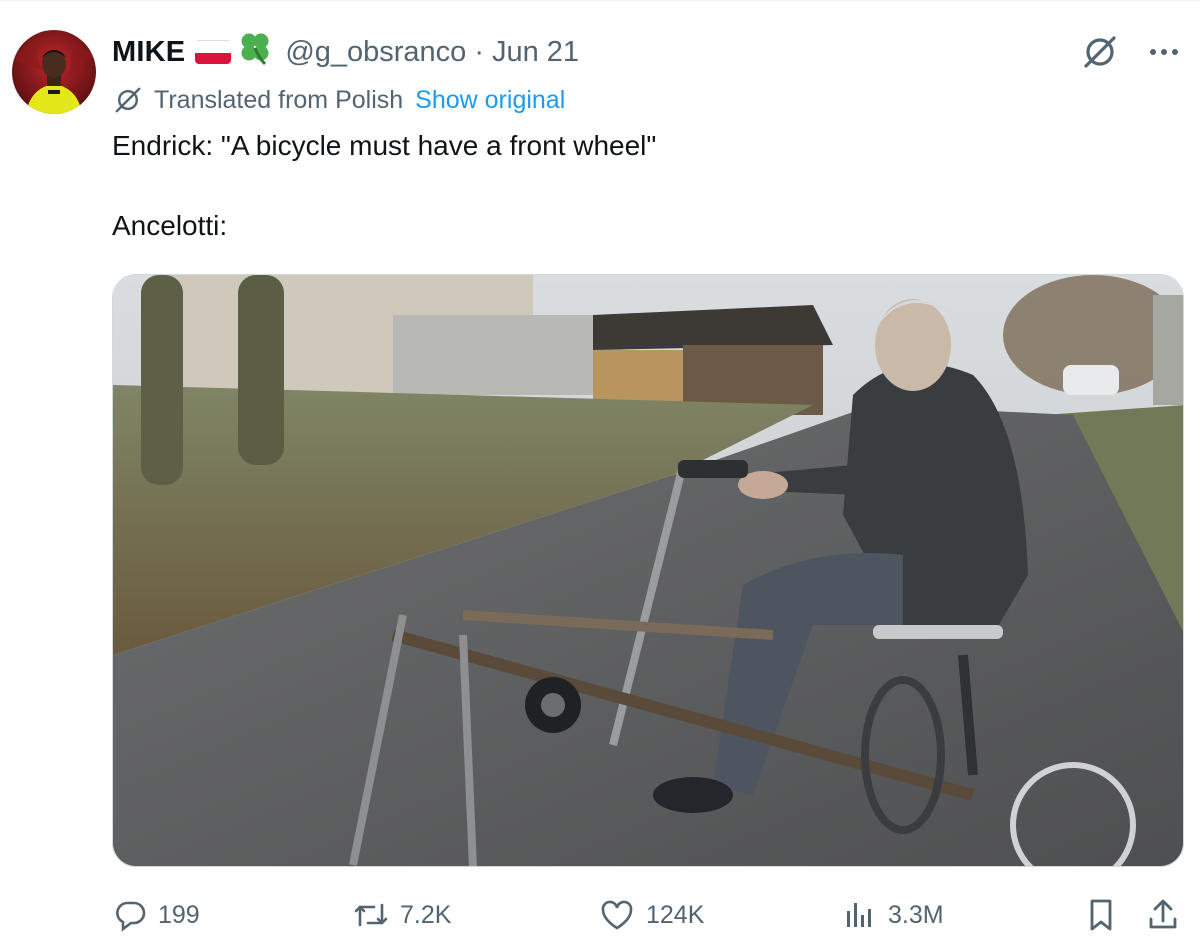 Image resolution: width=1200 pixels, height=950 pixels. I want to click on post-header: MIKE @g_obsranco · Jun 21, so click(345, 52).